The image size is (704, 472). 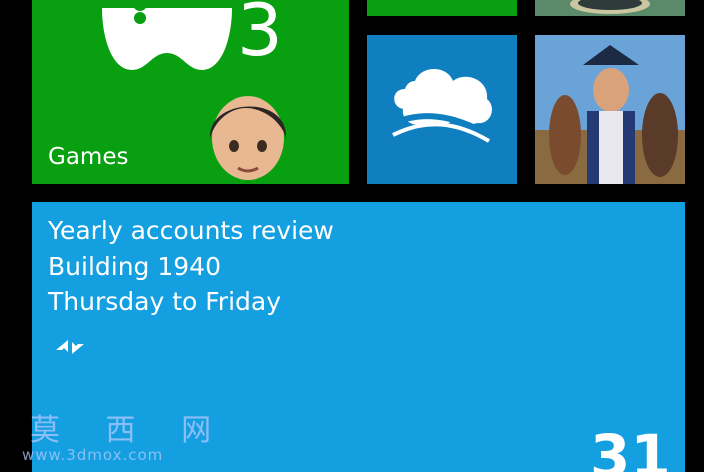 What do you see at coordinates (439, 106) in the screenshot?
I see `cloud-icon` at bounding box center [439, 106].